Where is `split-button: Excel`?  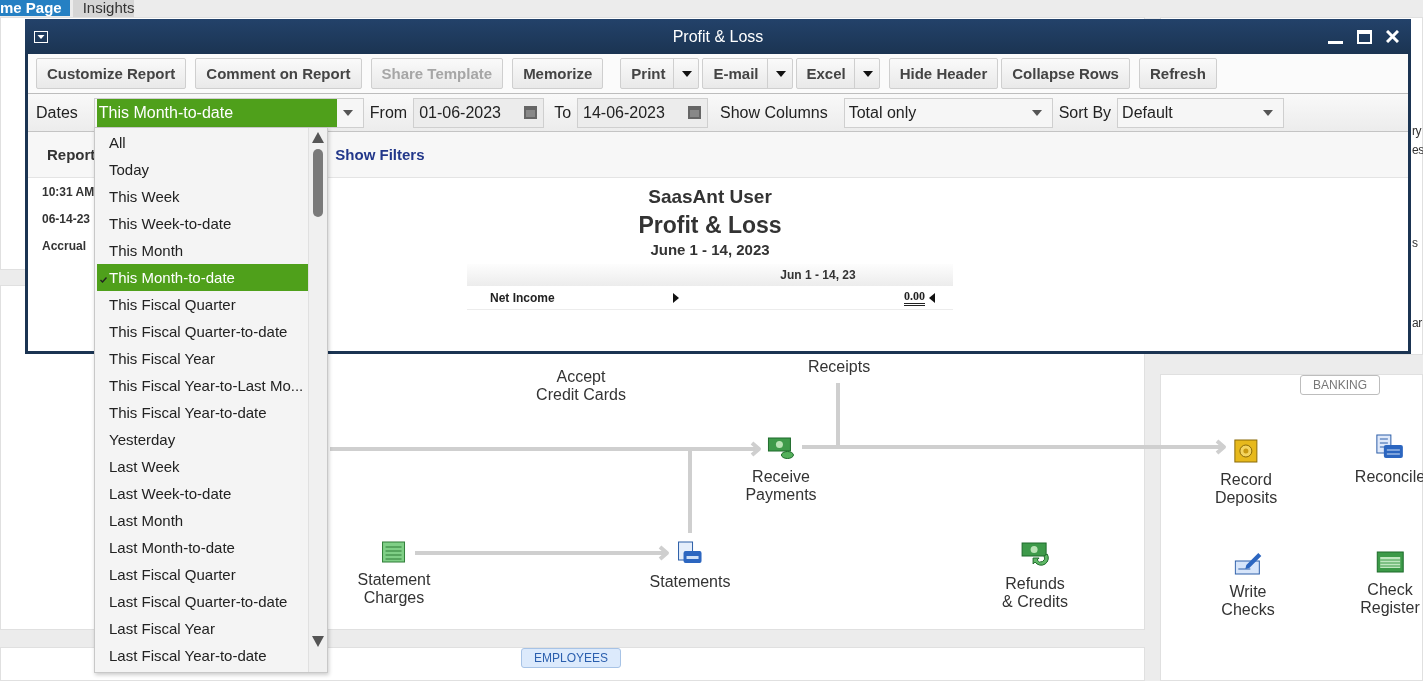 split-button: Excel is located at coordinates (837, 73).